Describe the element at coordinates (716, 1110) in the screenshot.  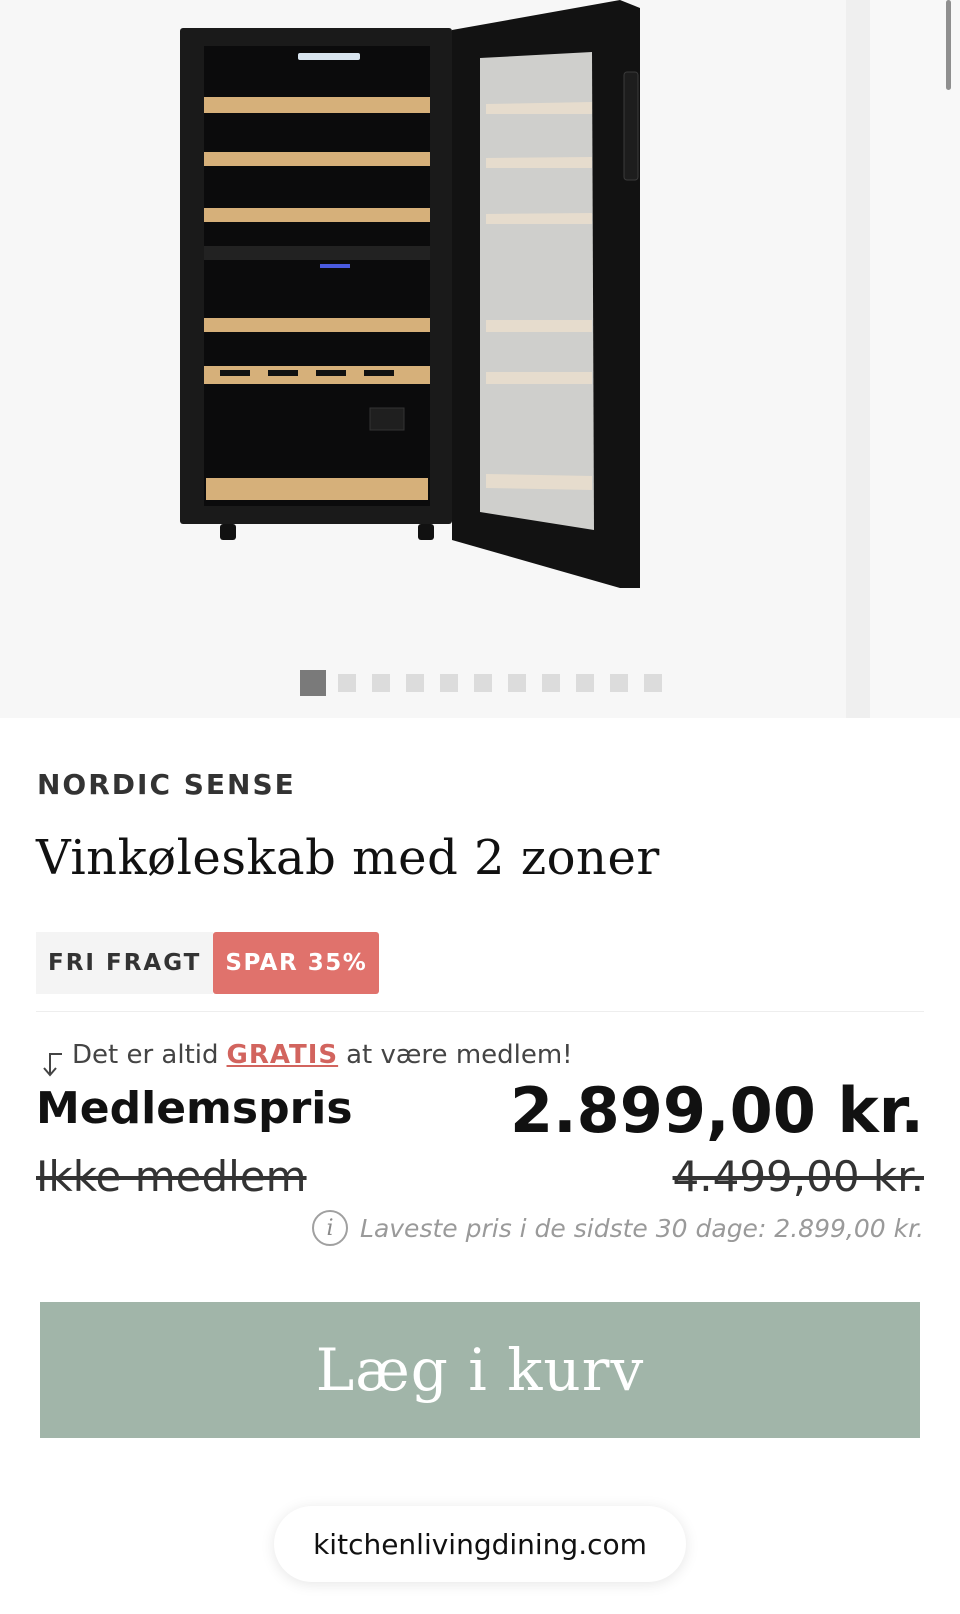
I see `member-price: 2.899,00 kr.` at that location.